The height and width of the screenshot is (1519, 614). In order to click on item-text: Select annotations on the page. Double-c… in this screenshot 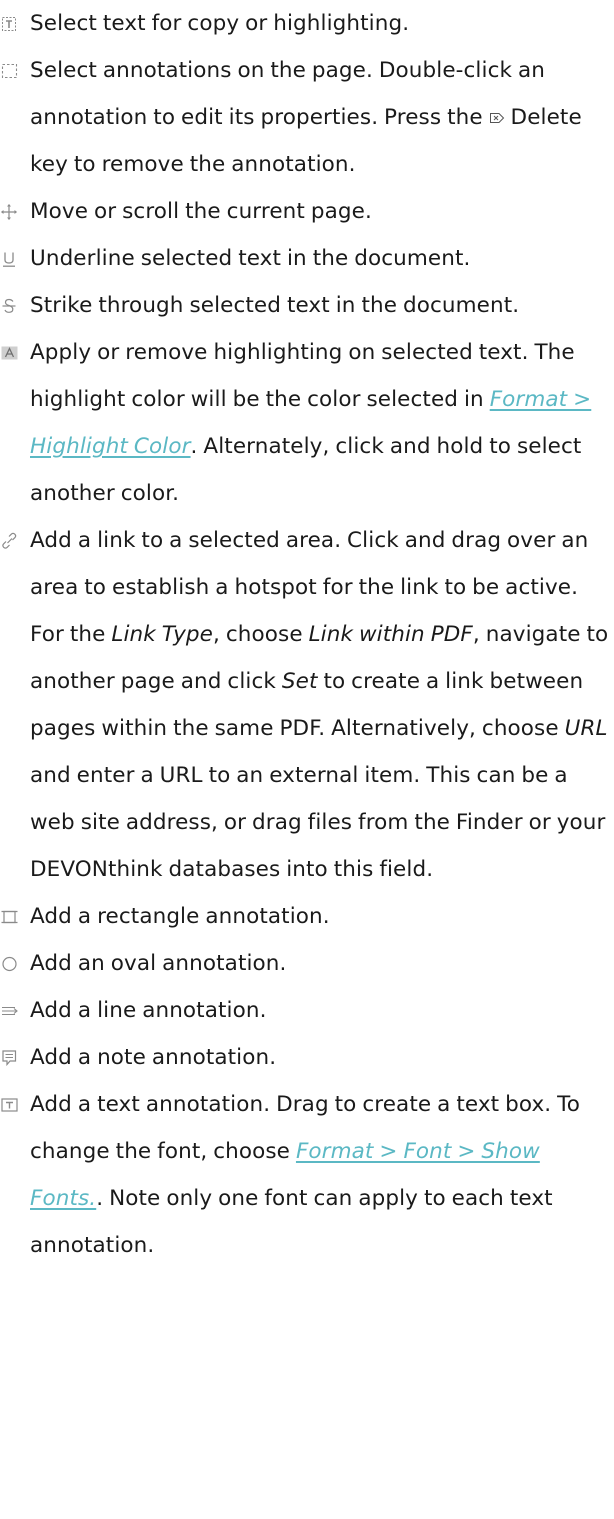, I will do `click(287, 94)`.